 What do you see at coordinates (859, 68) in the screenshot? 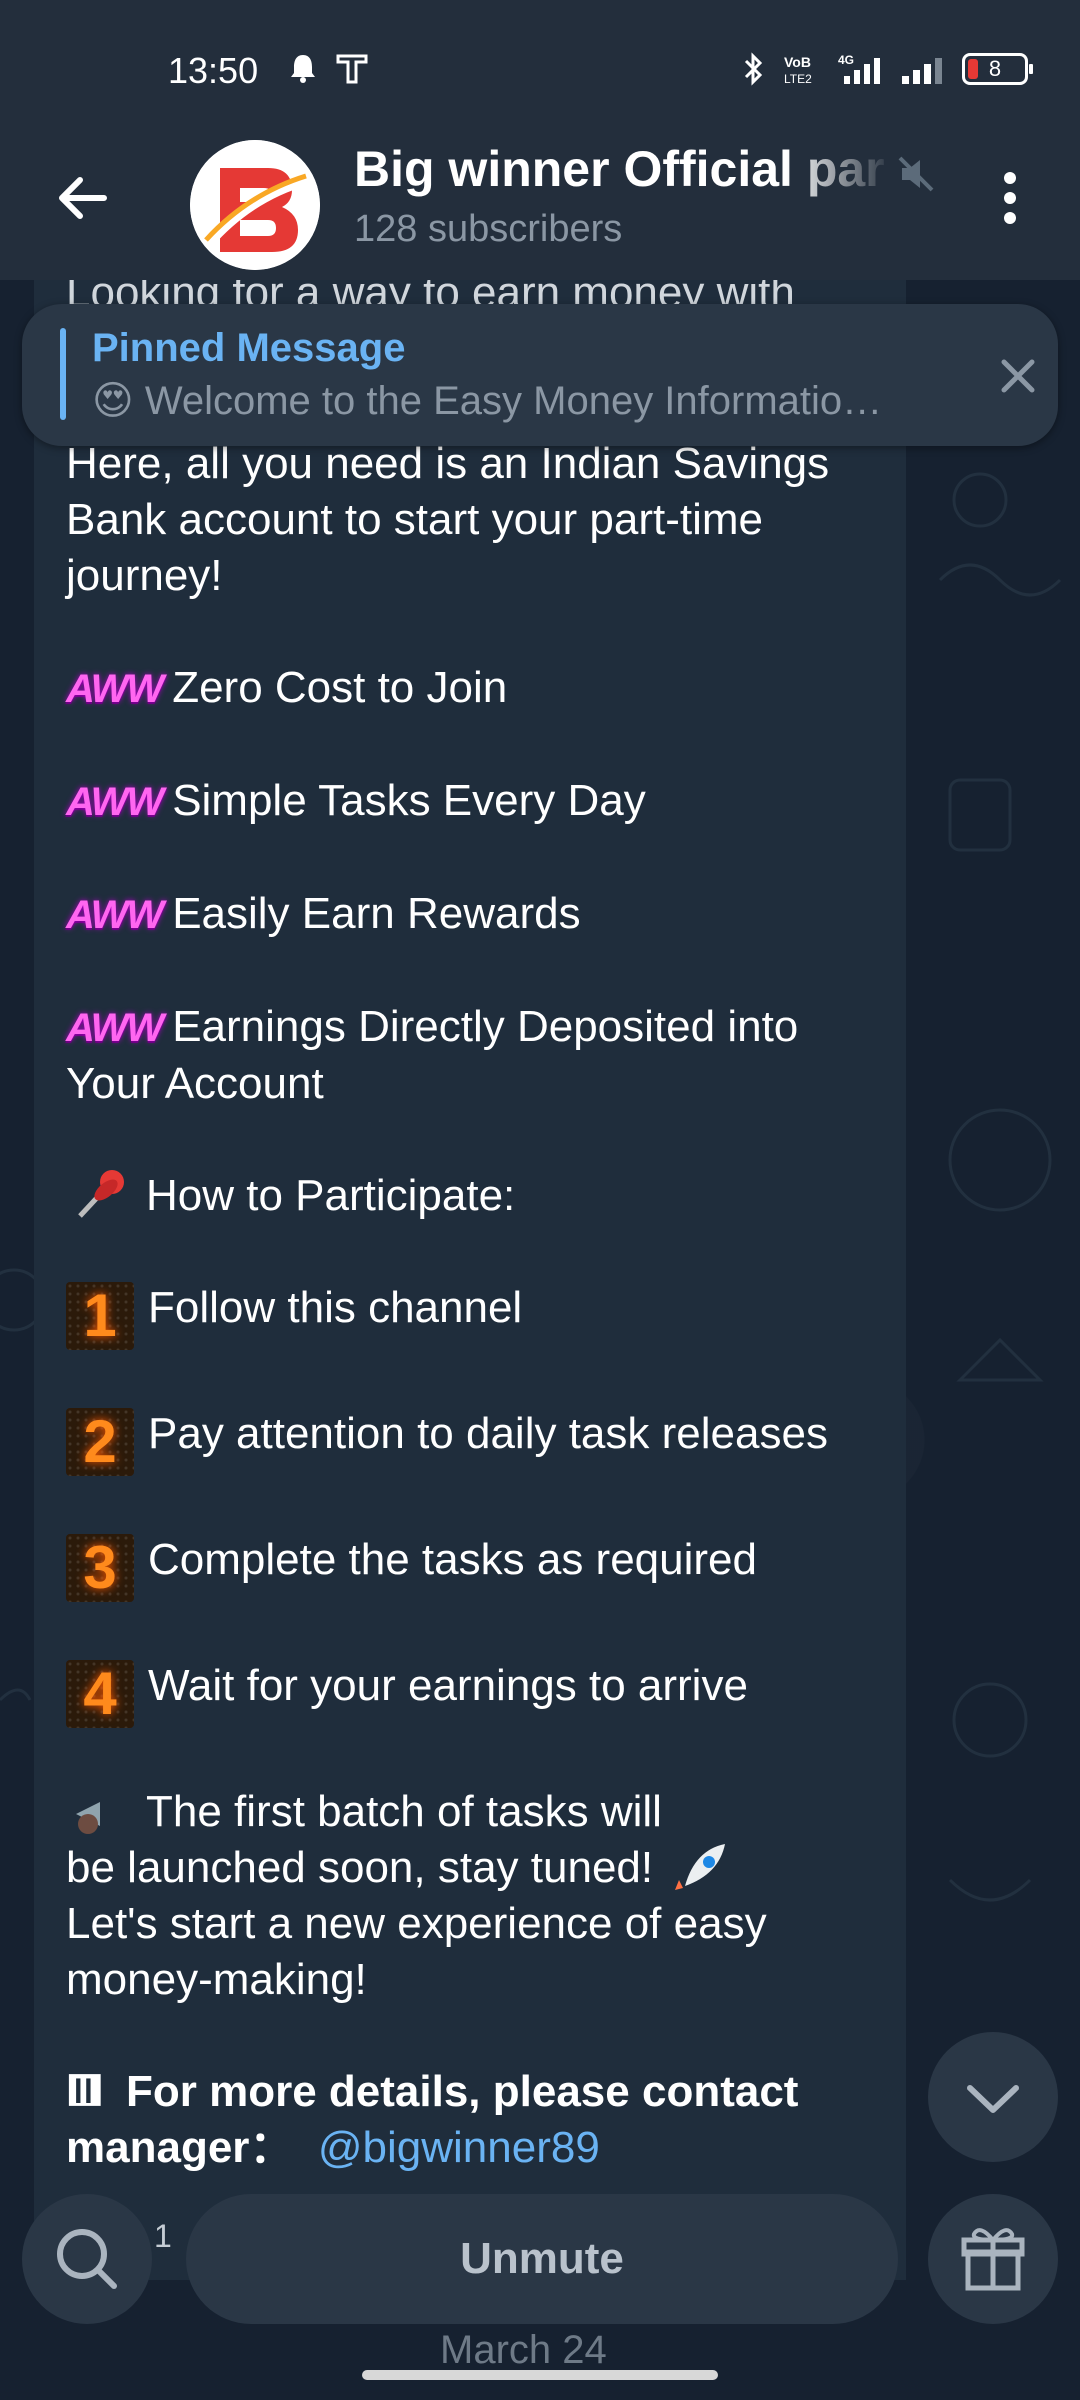
I see `signal-4g-icon: 4G` at bounding box center [859, 68].